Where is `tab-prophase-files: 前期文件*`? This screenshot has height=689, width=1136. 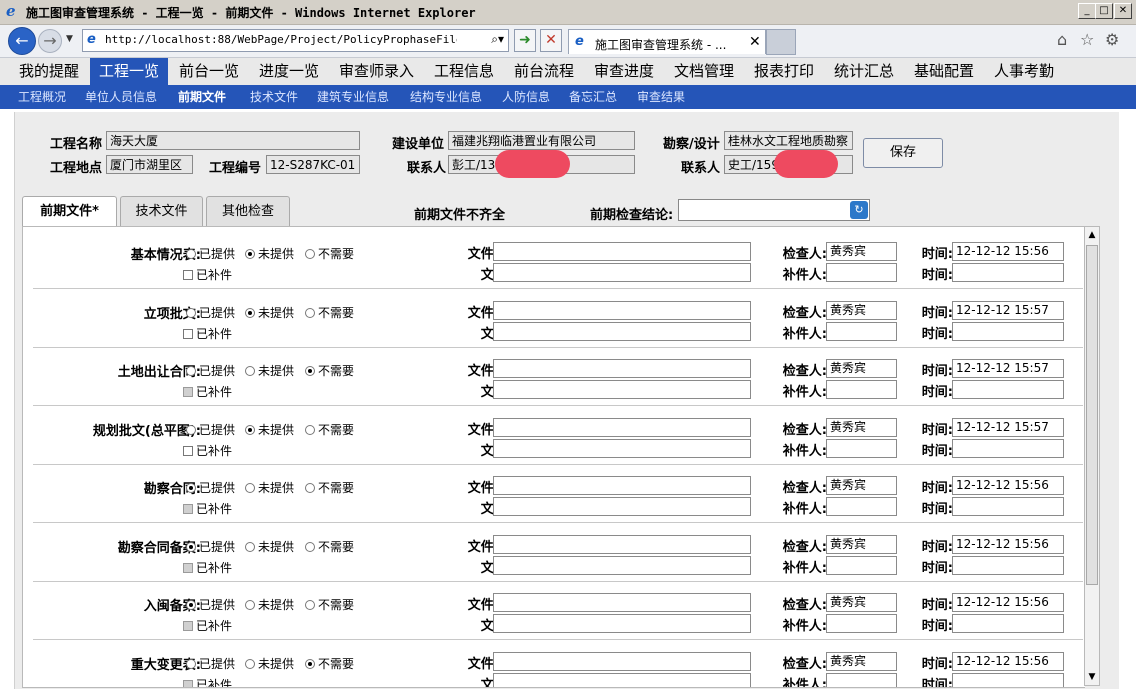 tab-prophase-files: 前期文件* is located at coordinates (69, 212).